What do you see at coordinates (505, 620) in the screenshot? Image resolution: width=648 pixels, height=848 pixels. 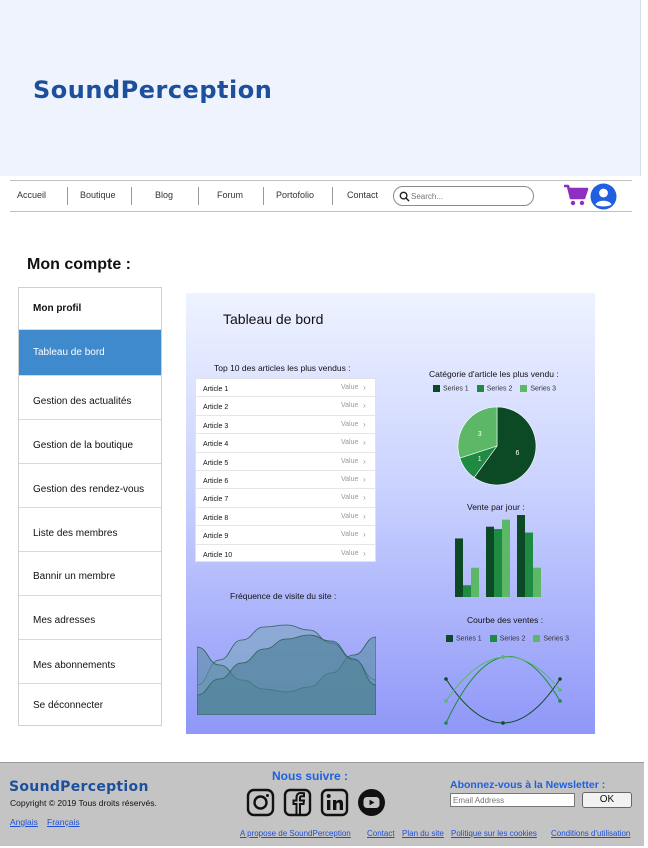 I see `line-chart-title: Courbe des ventes :` at bounding box center [505, 620].